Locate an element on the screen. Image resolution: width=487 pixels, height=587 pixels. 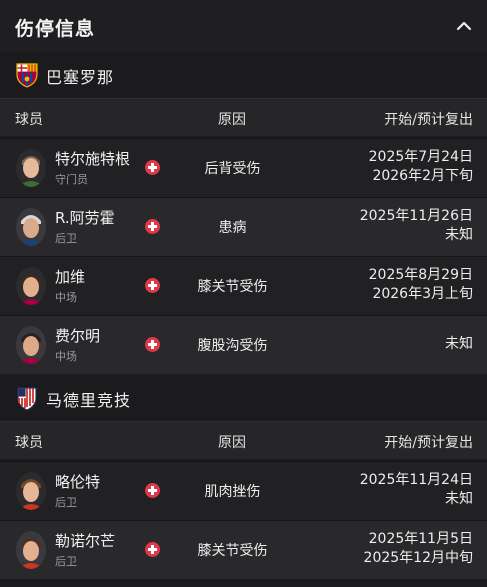
injury-dates: 2025年11月24日 未知 is located at coordinates (416, 490).